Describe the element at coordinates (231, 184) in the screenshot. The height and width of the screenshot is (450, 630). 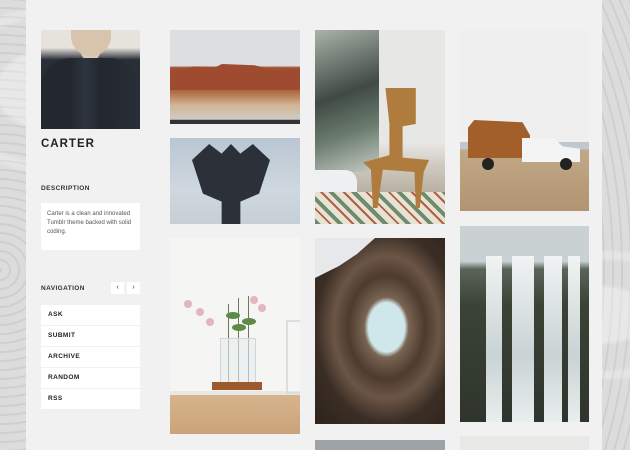
I see `jacket-shape` at that location.